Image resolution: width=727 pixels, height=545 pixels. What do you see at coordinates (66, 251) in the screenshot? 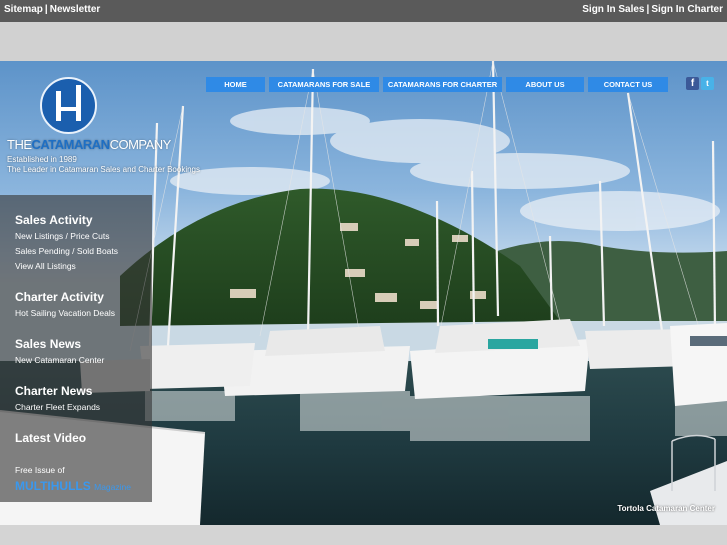
I see `sales-pending-link: Sales Pending / Sold Boats` at bounding box center [66, 251].